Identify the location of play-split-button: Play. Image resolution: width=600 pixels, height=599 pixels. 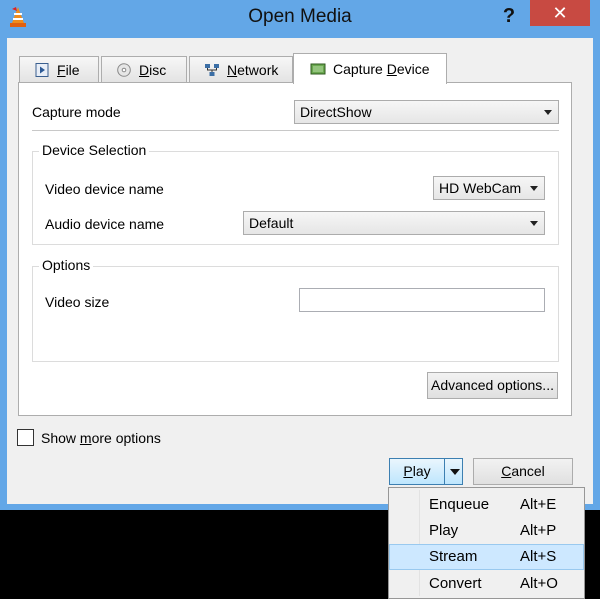
(426, 471).